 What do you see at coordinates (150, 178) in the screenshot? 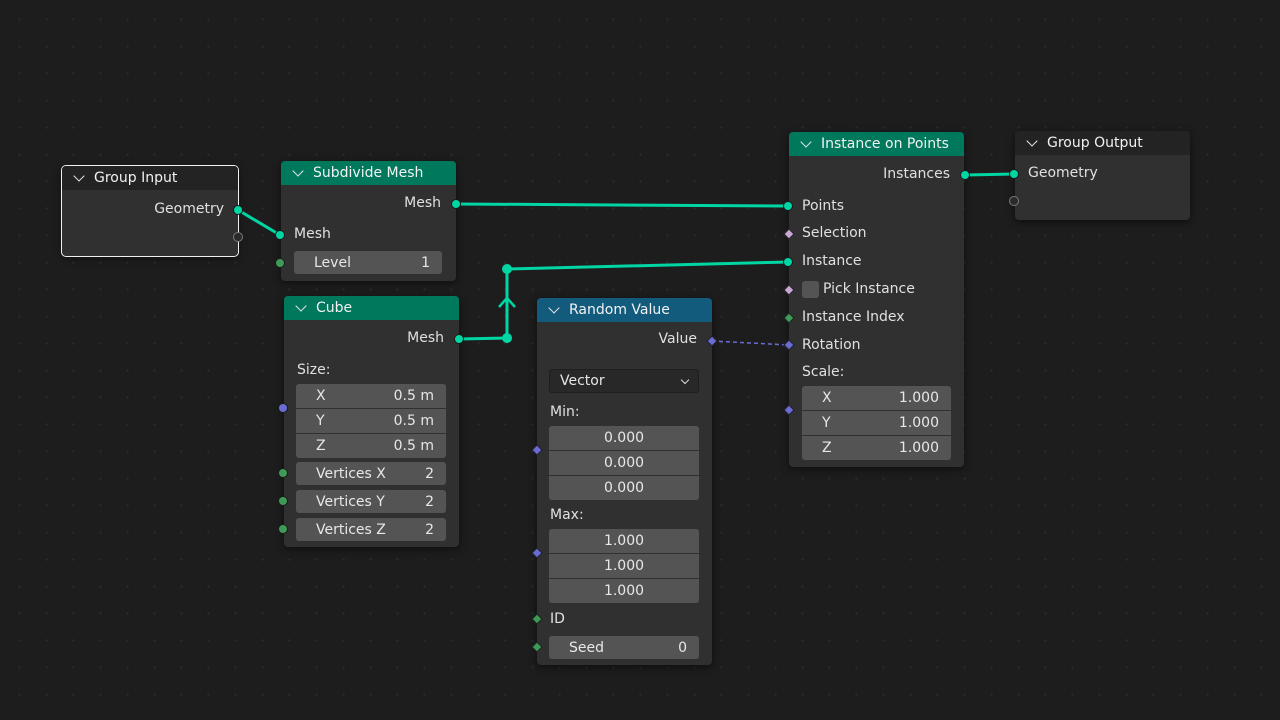
I see `group-input-header: Group Input` at bounding box center [150, 178].